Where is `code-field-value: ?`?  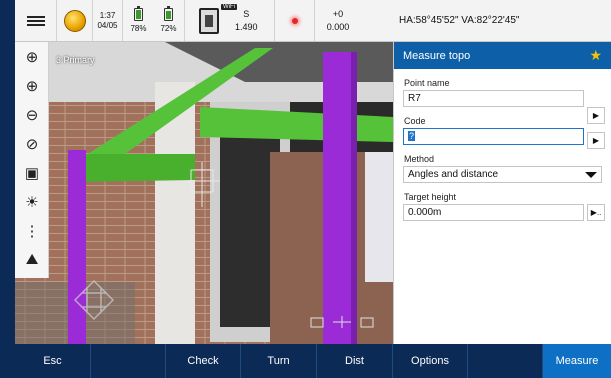
code-field-value: ? is located at coordinates (412, 136).